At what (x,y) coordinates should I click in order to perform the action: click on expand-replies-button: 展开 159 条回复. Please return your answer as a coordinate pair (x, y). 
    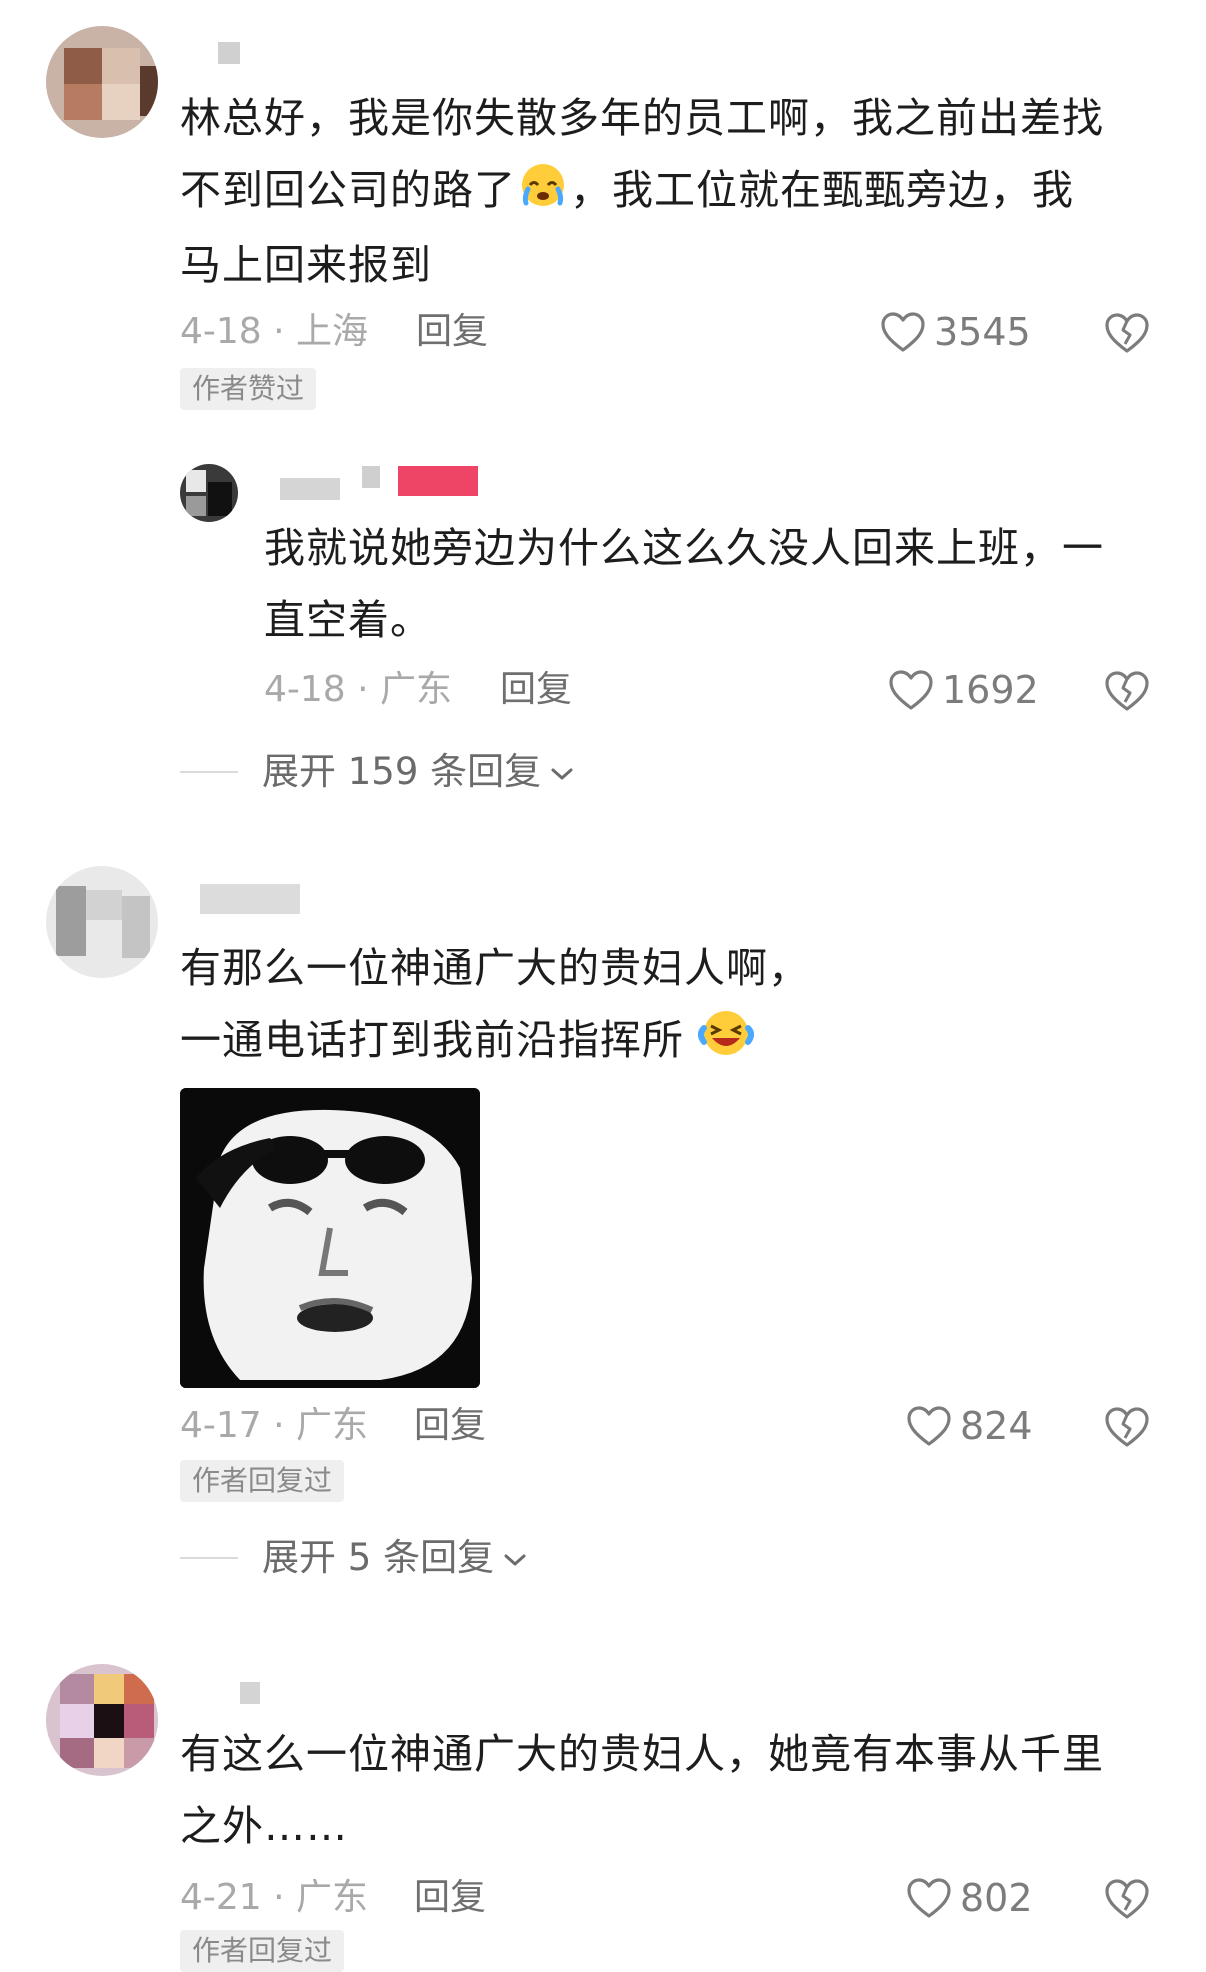
    Looking at the image, I should click on (377, 772).